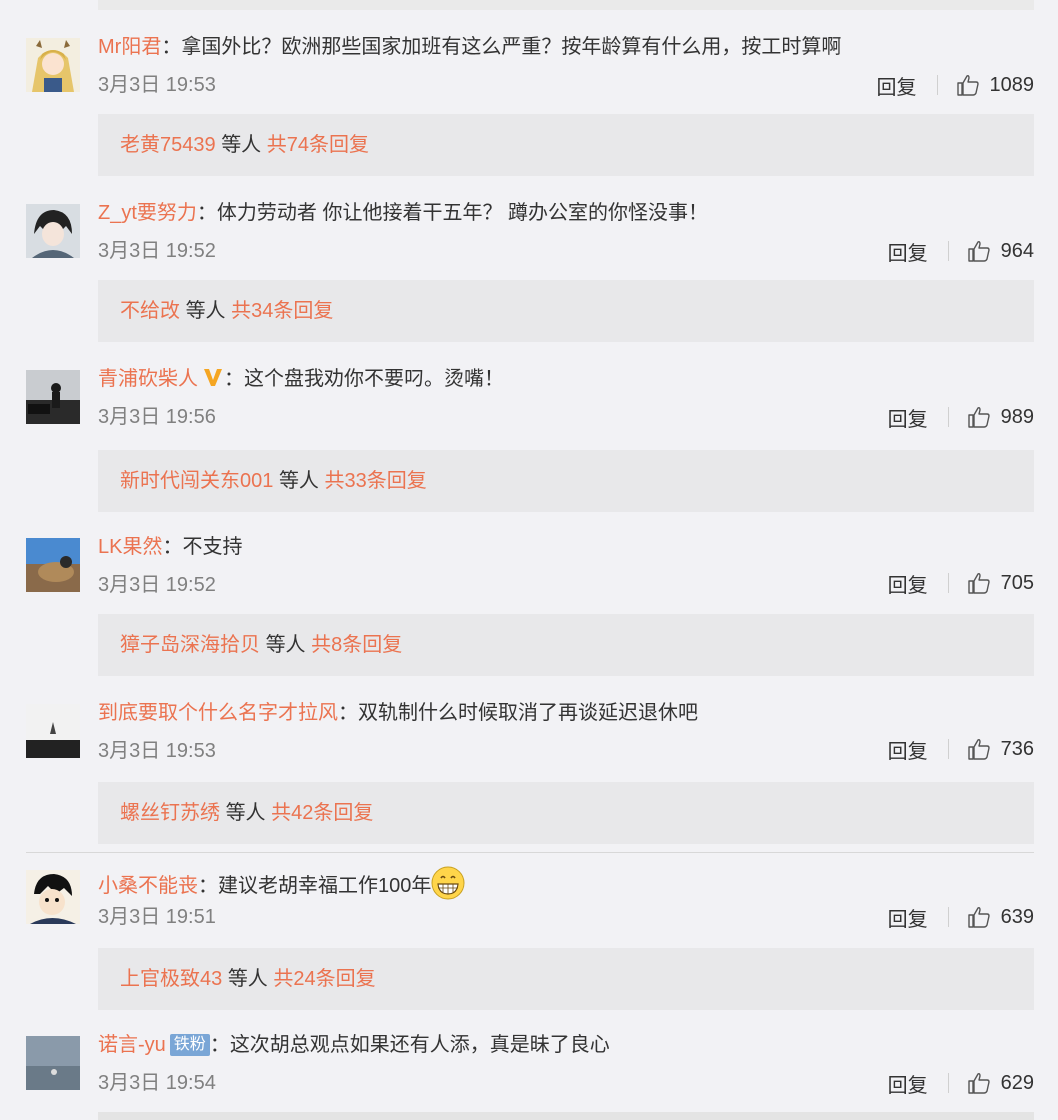  I want to click on reply-count-link: 共34条回复, so click(282, 311).